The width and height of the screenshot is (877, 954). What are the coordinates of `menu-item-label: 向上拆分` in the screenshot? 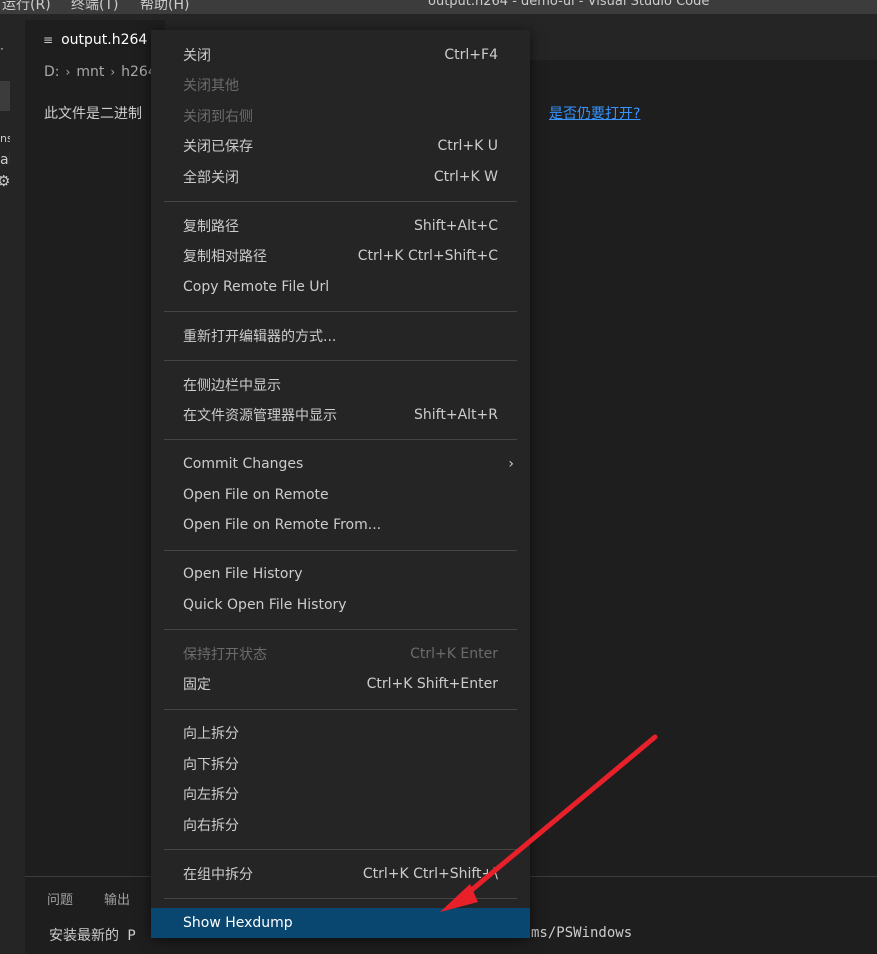 It's located at (211, 734).